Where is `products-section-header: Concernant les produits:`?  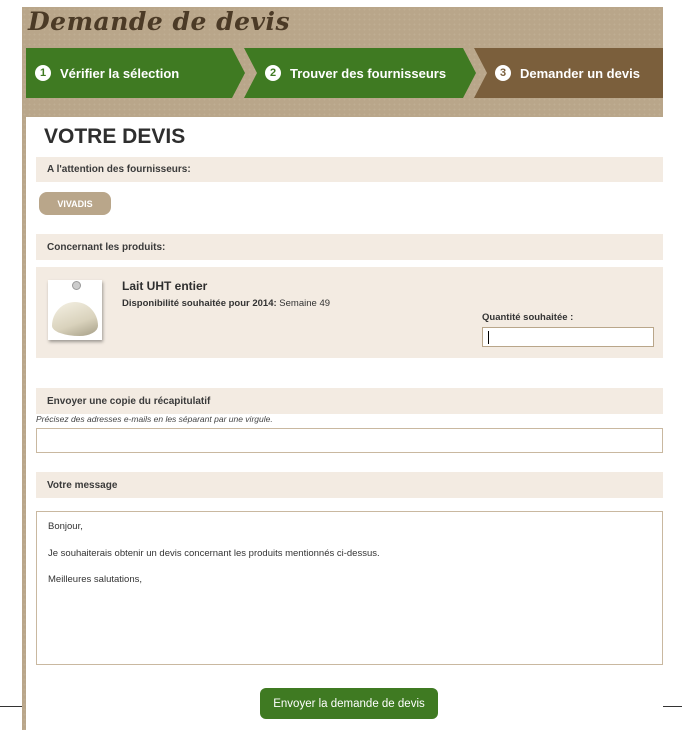
products-section-header: Concernant les produits: is located at coordinates (349, 247).